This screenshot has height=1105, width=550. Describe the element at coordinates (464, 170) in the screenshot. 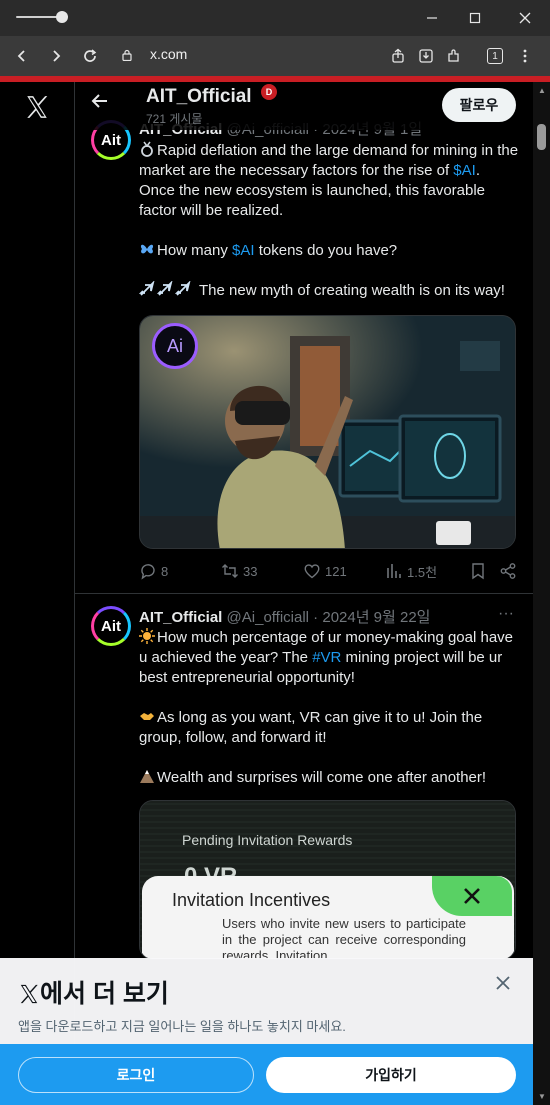

I see `tweet1-cashtag-ai: $AI` at that location.